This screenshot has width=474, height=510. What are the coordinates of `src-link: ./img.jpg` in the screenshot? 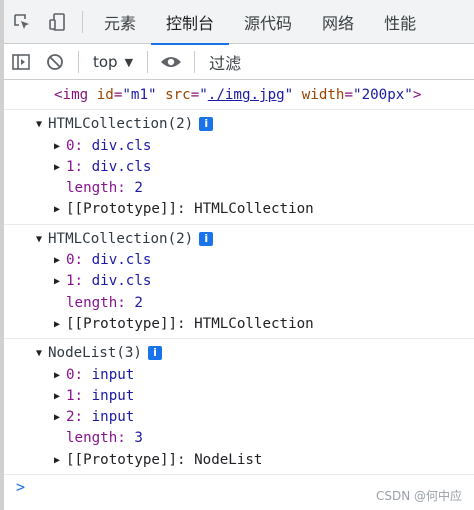 It's located at (246, 95).